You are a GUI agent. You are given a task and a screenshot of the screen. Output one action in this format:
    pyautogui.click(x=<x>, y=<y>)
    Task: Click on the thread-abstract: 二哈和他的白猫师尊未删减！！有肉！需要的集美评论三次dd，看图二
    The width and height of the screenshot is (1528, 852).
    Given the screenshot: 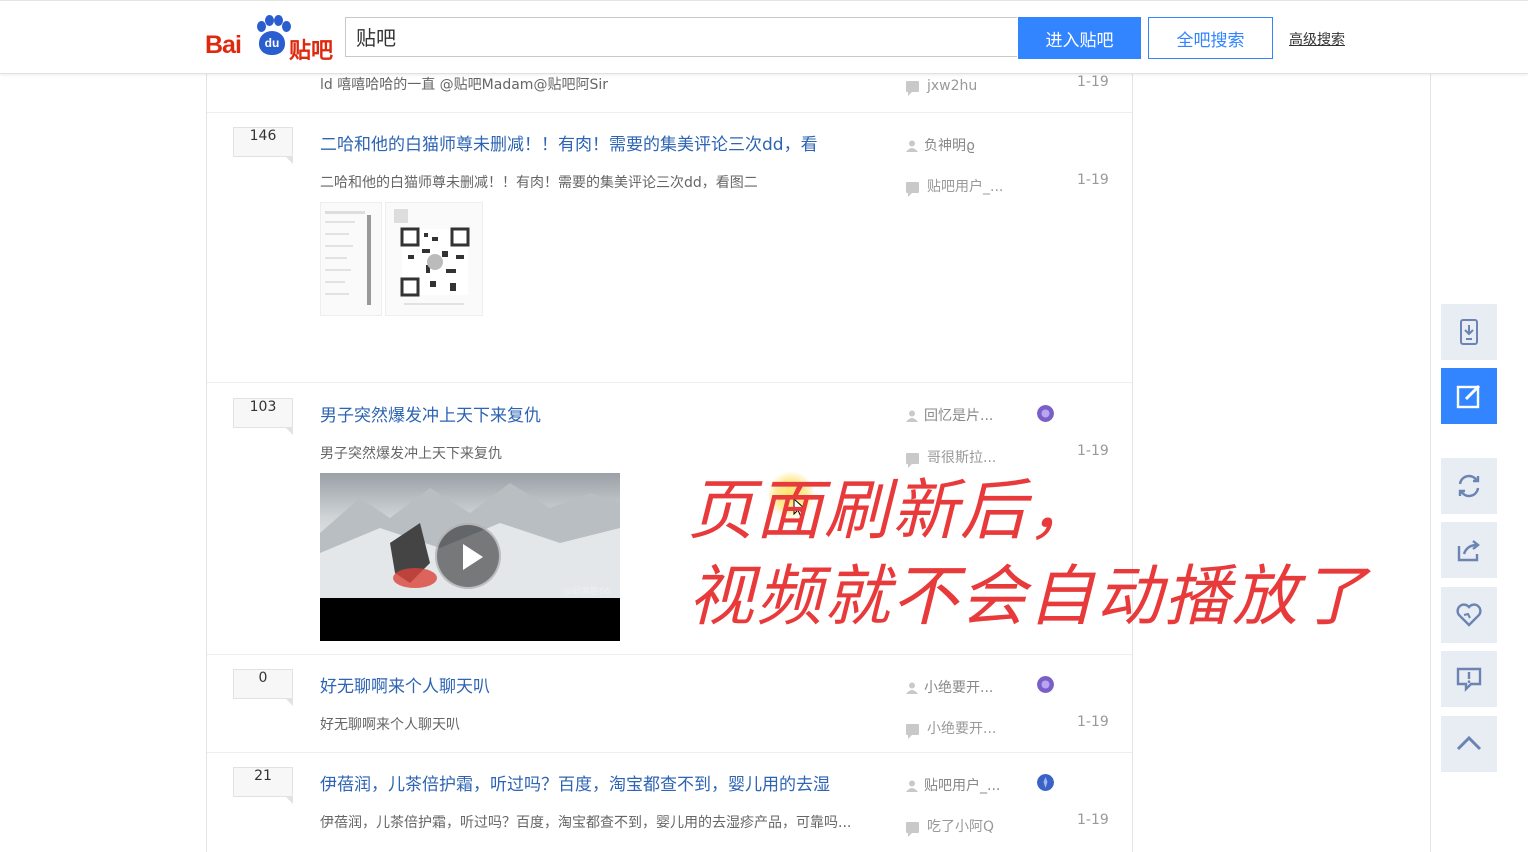 What is the action you would take?
    pyautogui.click(x=539, y=183)
    